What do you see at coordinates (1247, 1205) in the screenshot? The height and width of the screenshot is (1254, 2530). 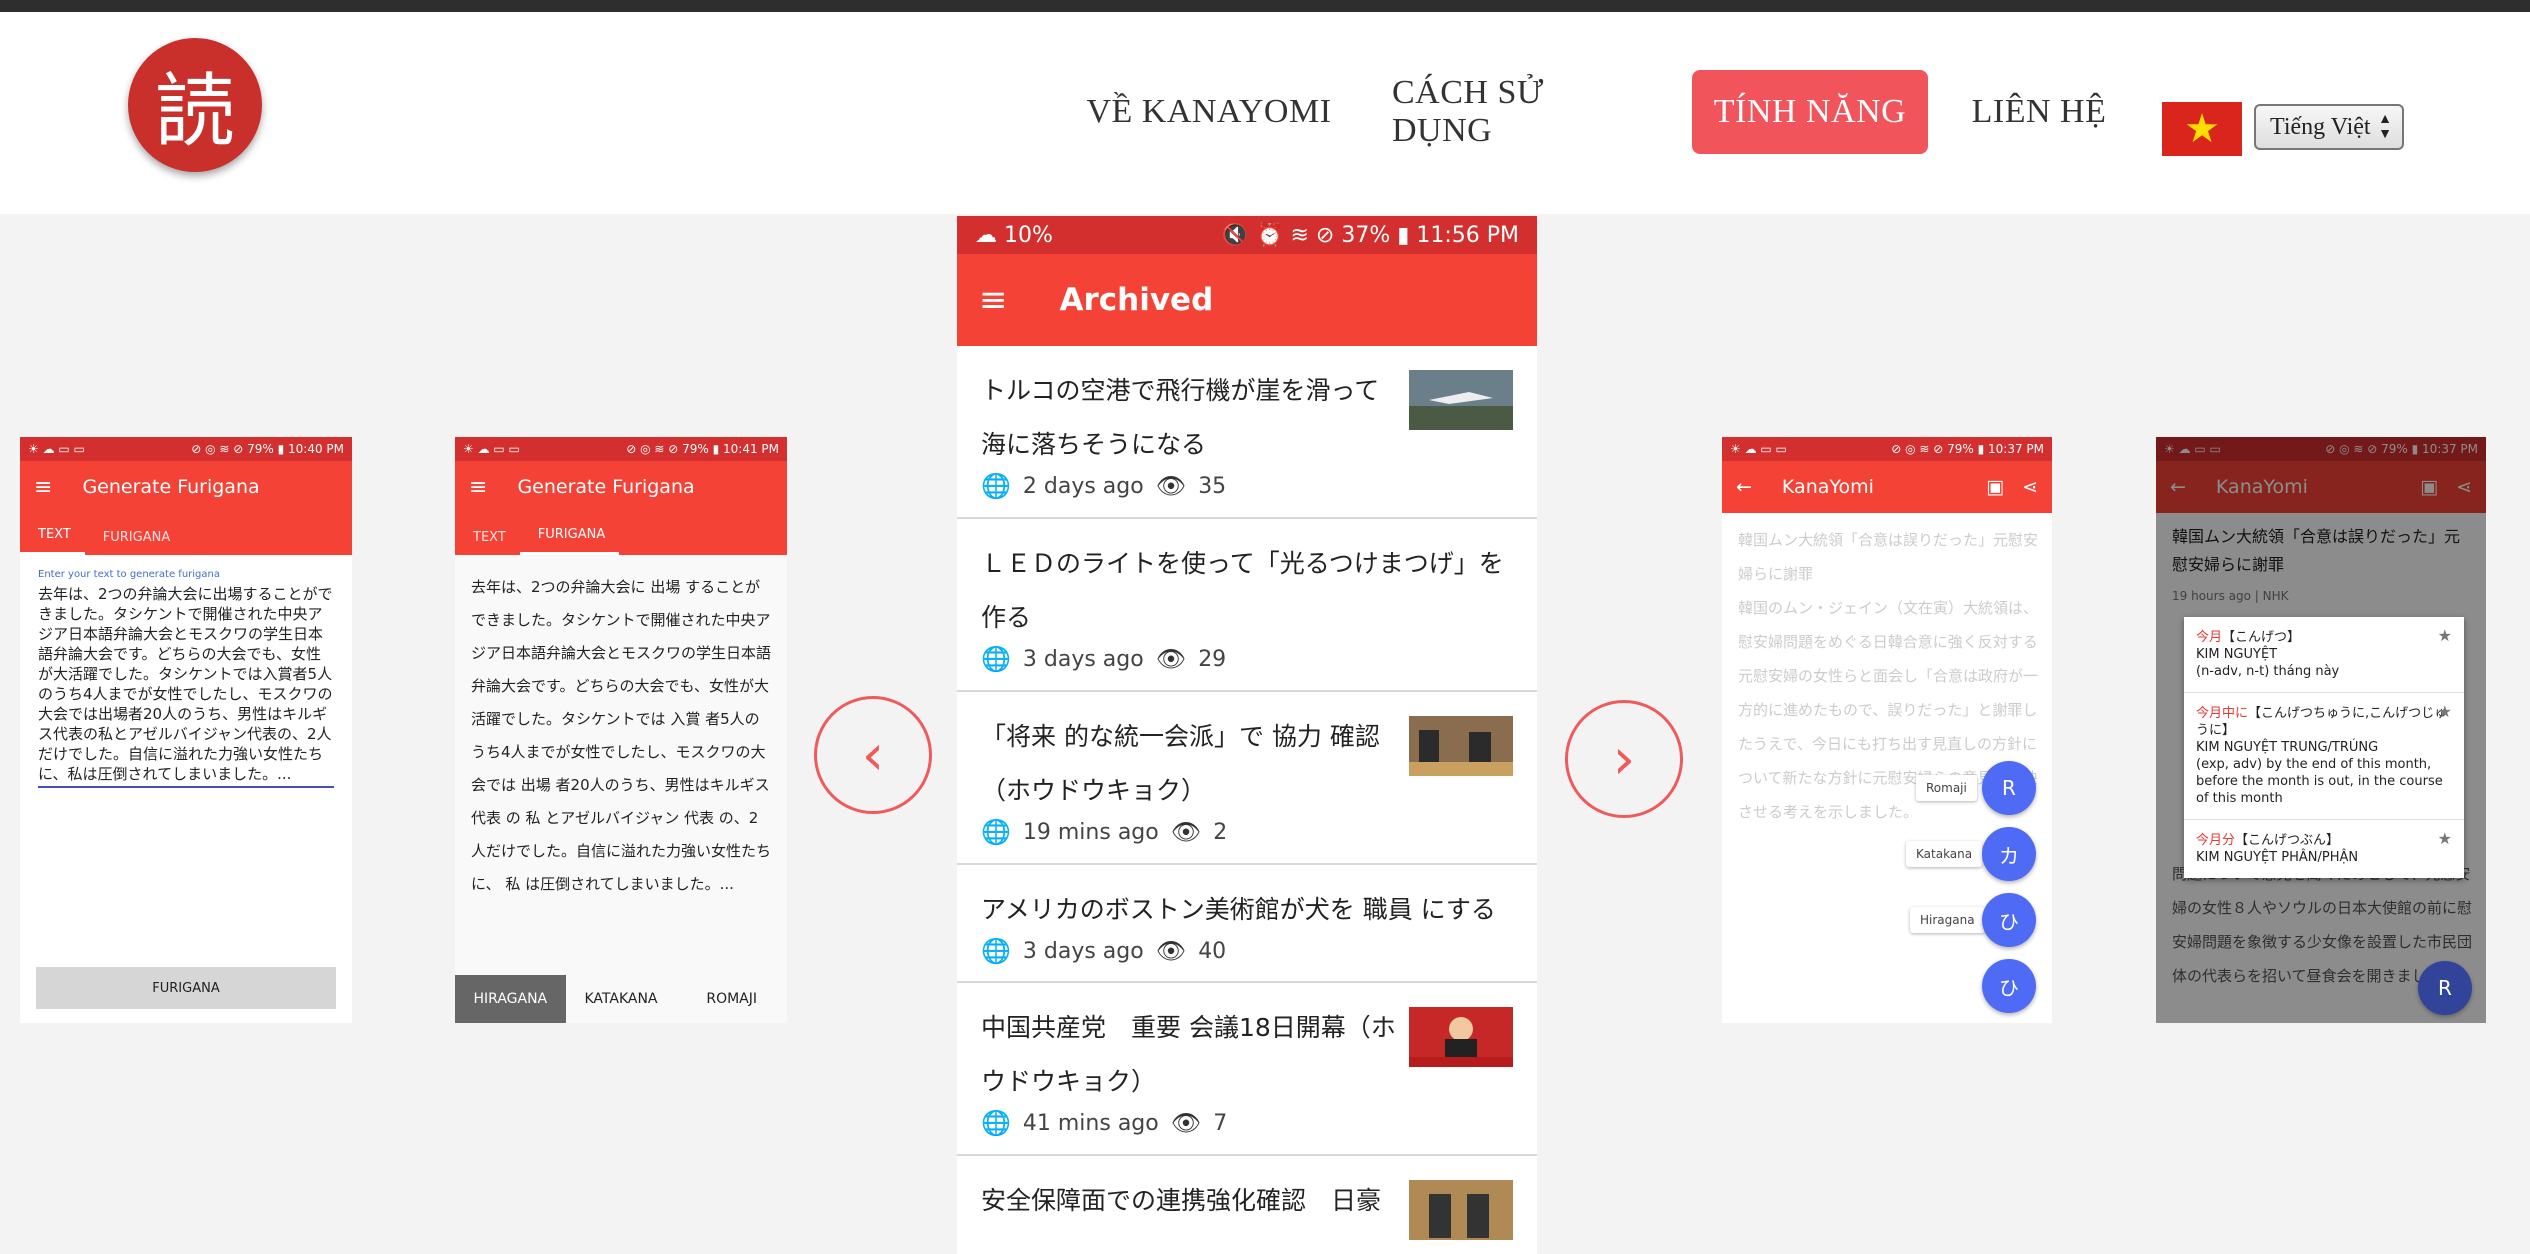 I see `article-item: 安全保障面での連携強化確認 日豪` at bounding box center [1247, 1205].